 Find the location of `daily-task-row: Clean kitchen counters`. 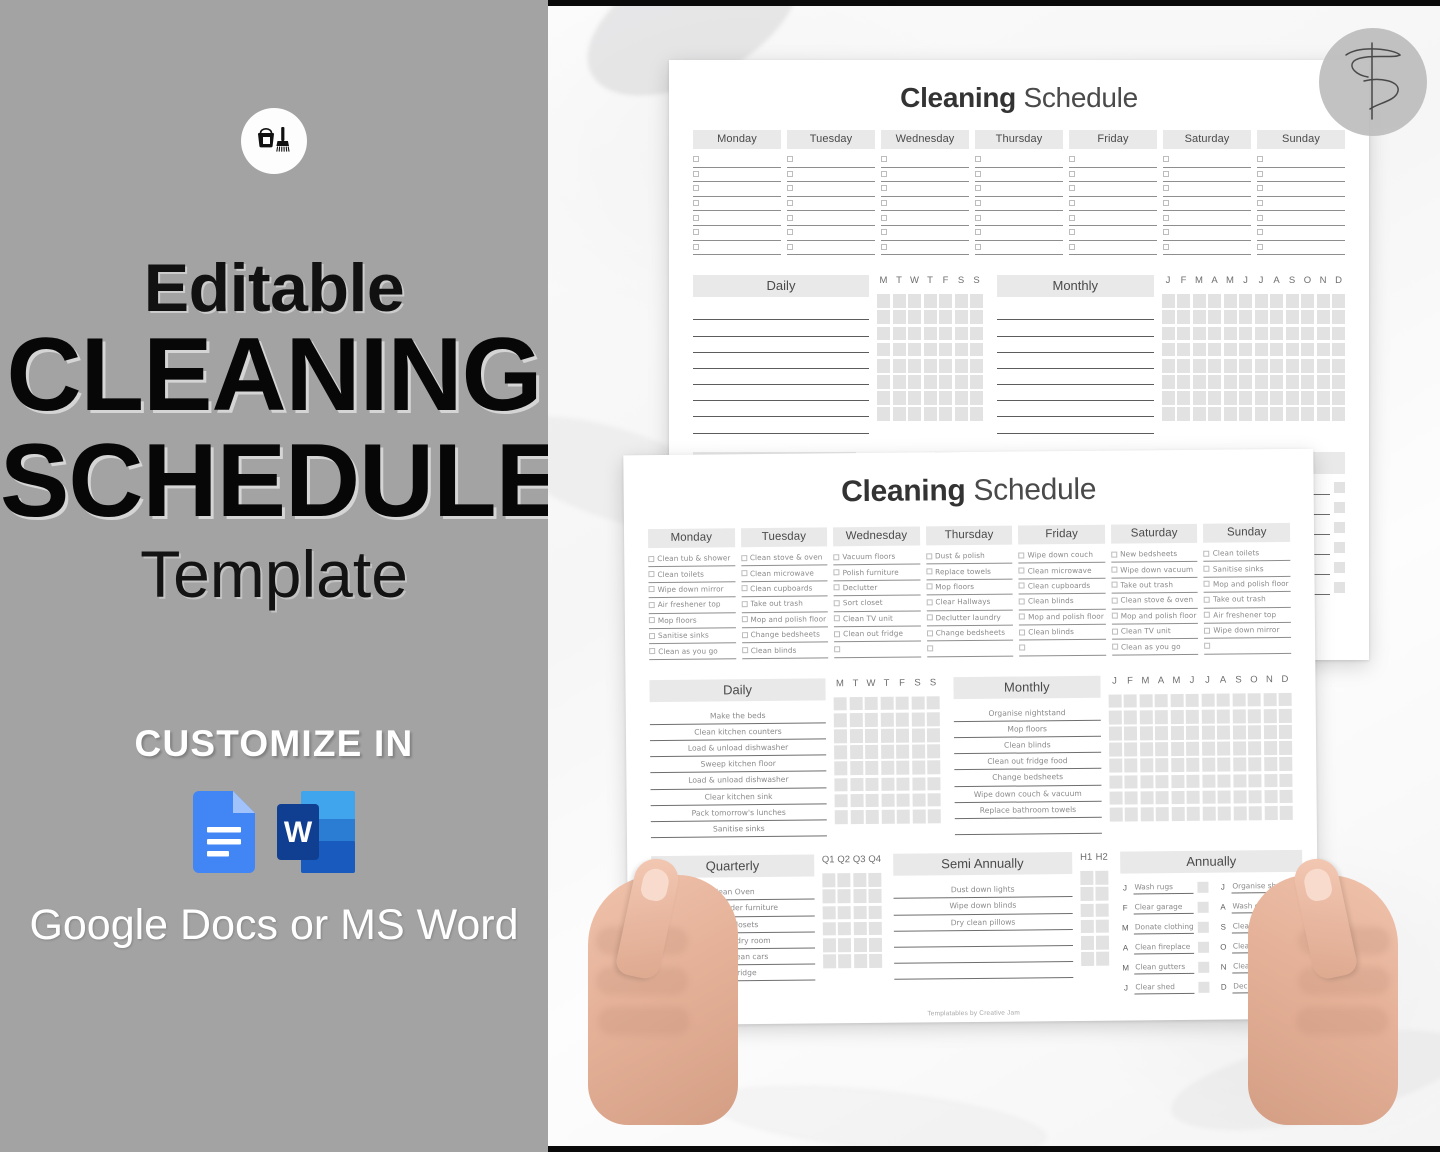

daily-task-row: Clean kitchen counters is located at coordinates (738, 732).